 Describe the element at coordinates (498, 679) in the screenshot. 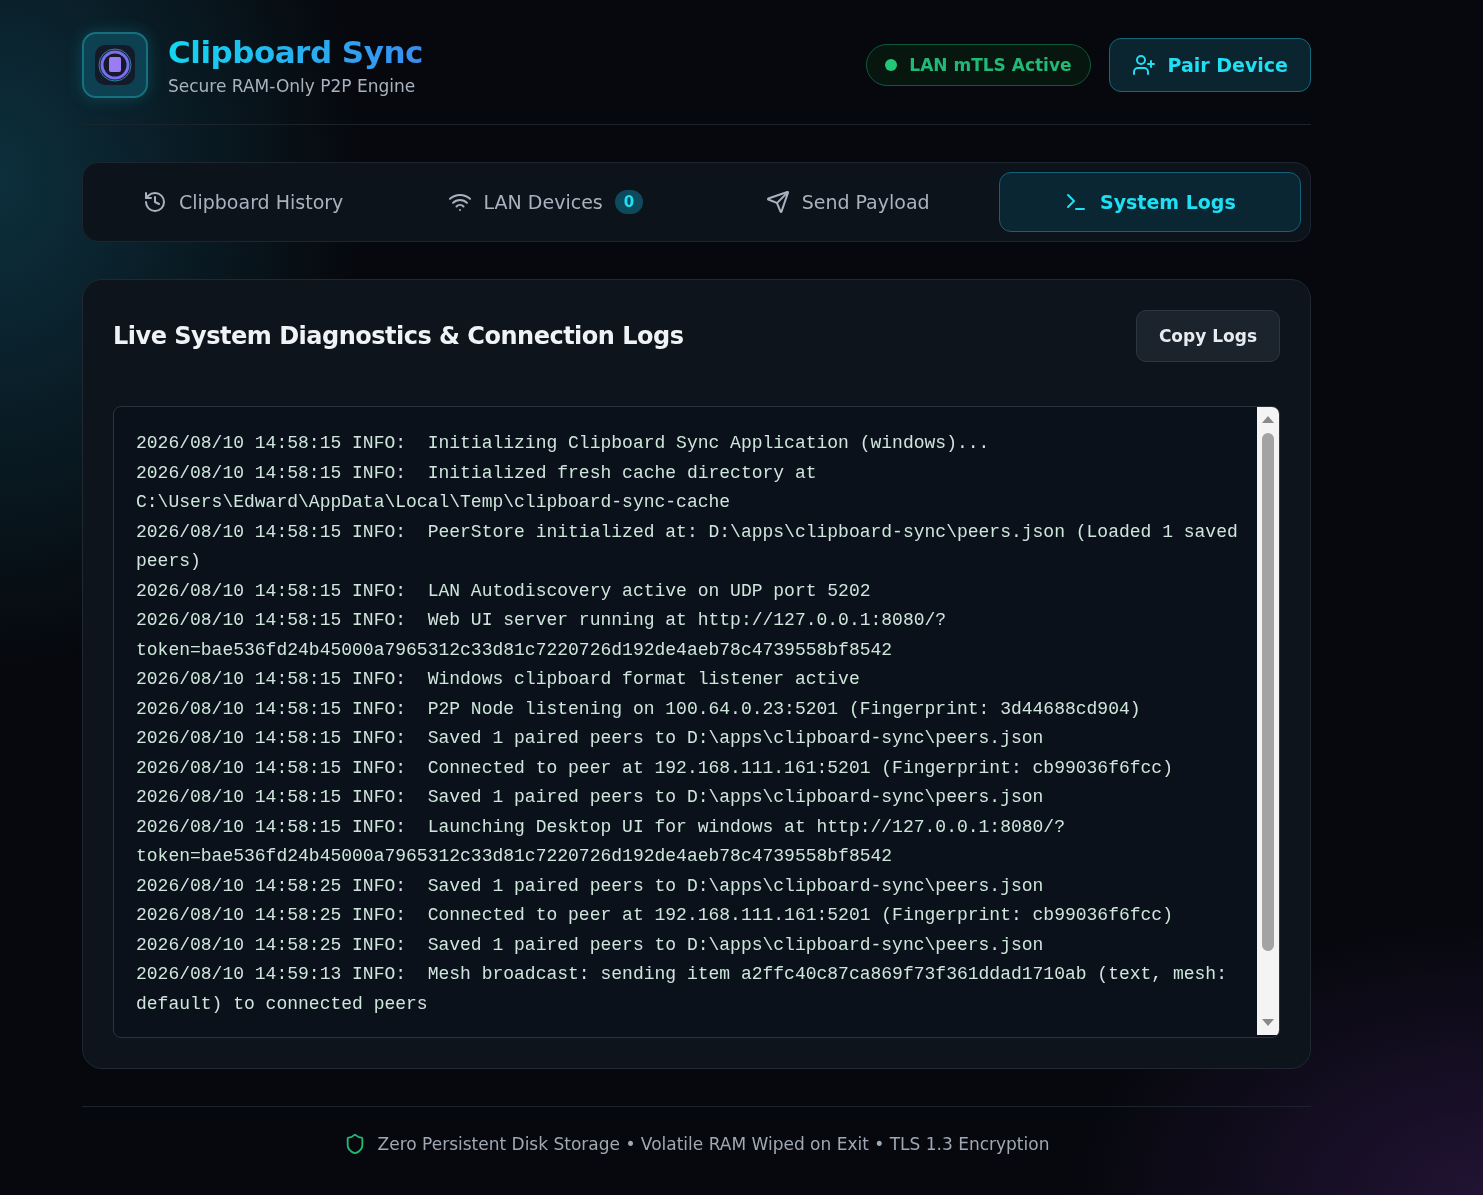

I see `log-line: 2026/08/10 14:58:15 INFO: Windows clipboard format listener active` at that location.